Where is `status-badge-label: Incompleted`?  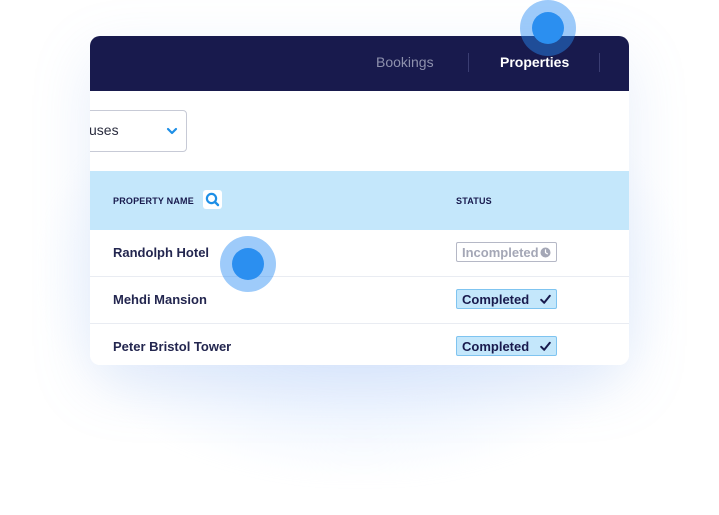 status-badge-label: Incompleted is located at coordinates (500, 252).